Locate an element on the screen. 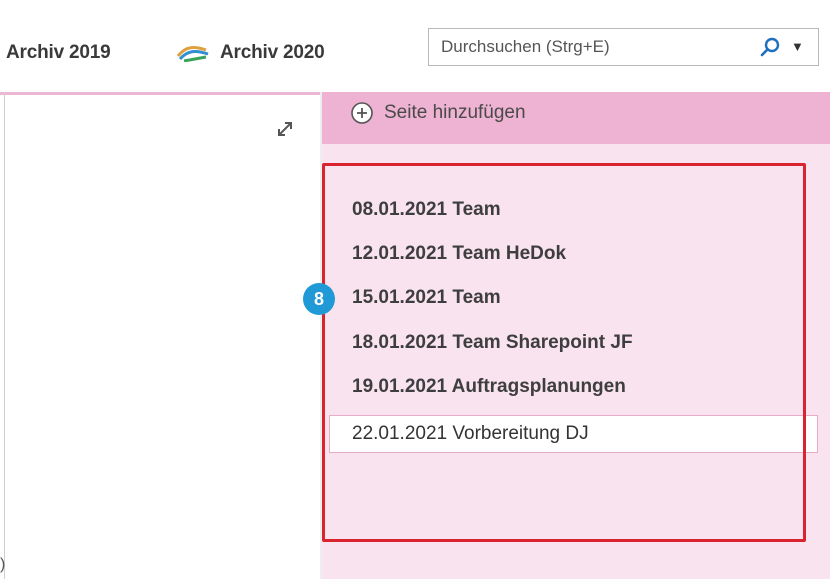 Image resolution: width=830 pixels, height=579 pixels. page-item: 12.01.2021 Team HeDok is located at coordinates (459, 254).